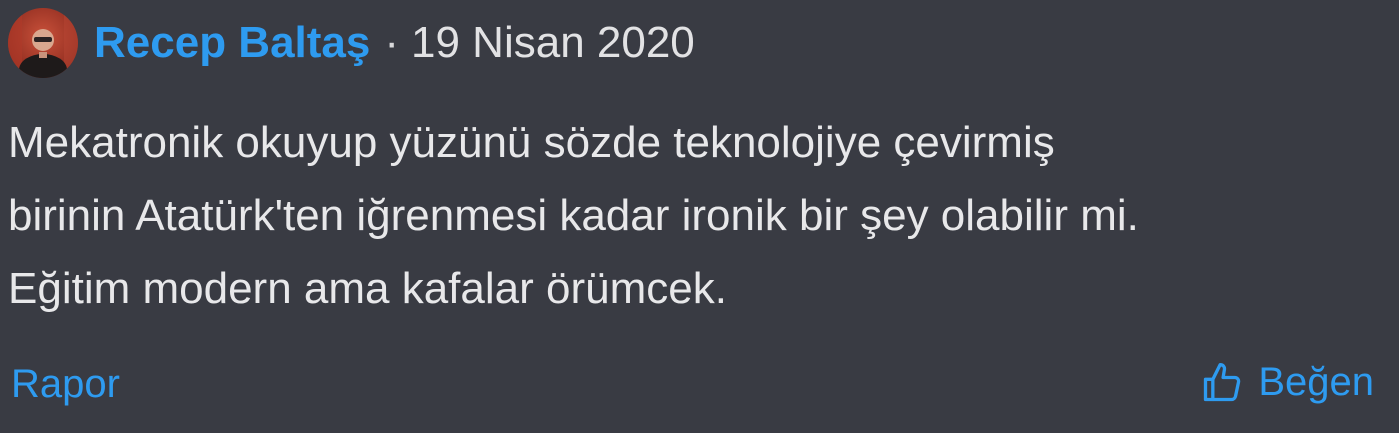 The height and width of the screenshot is (433, 1399). I want to click on like-button: Beğen, so click(1287, 382).